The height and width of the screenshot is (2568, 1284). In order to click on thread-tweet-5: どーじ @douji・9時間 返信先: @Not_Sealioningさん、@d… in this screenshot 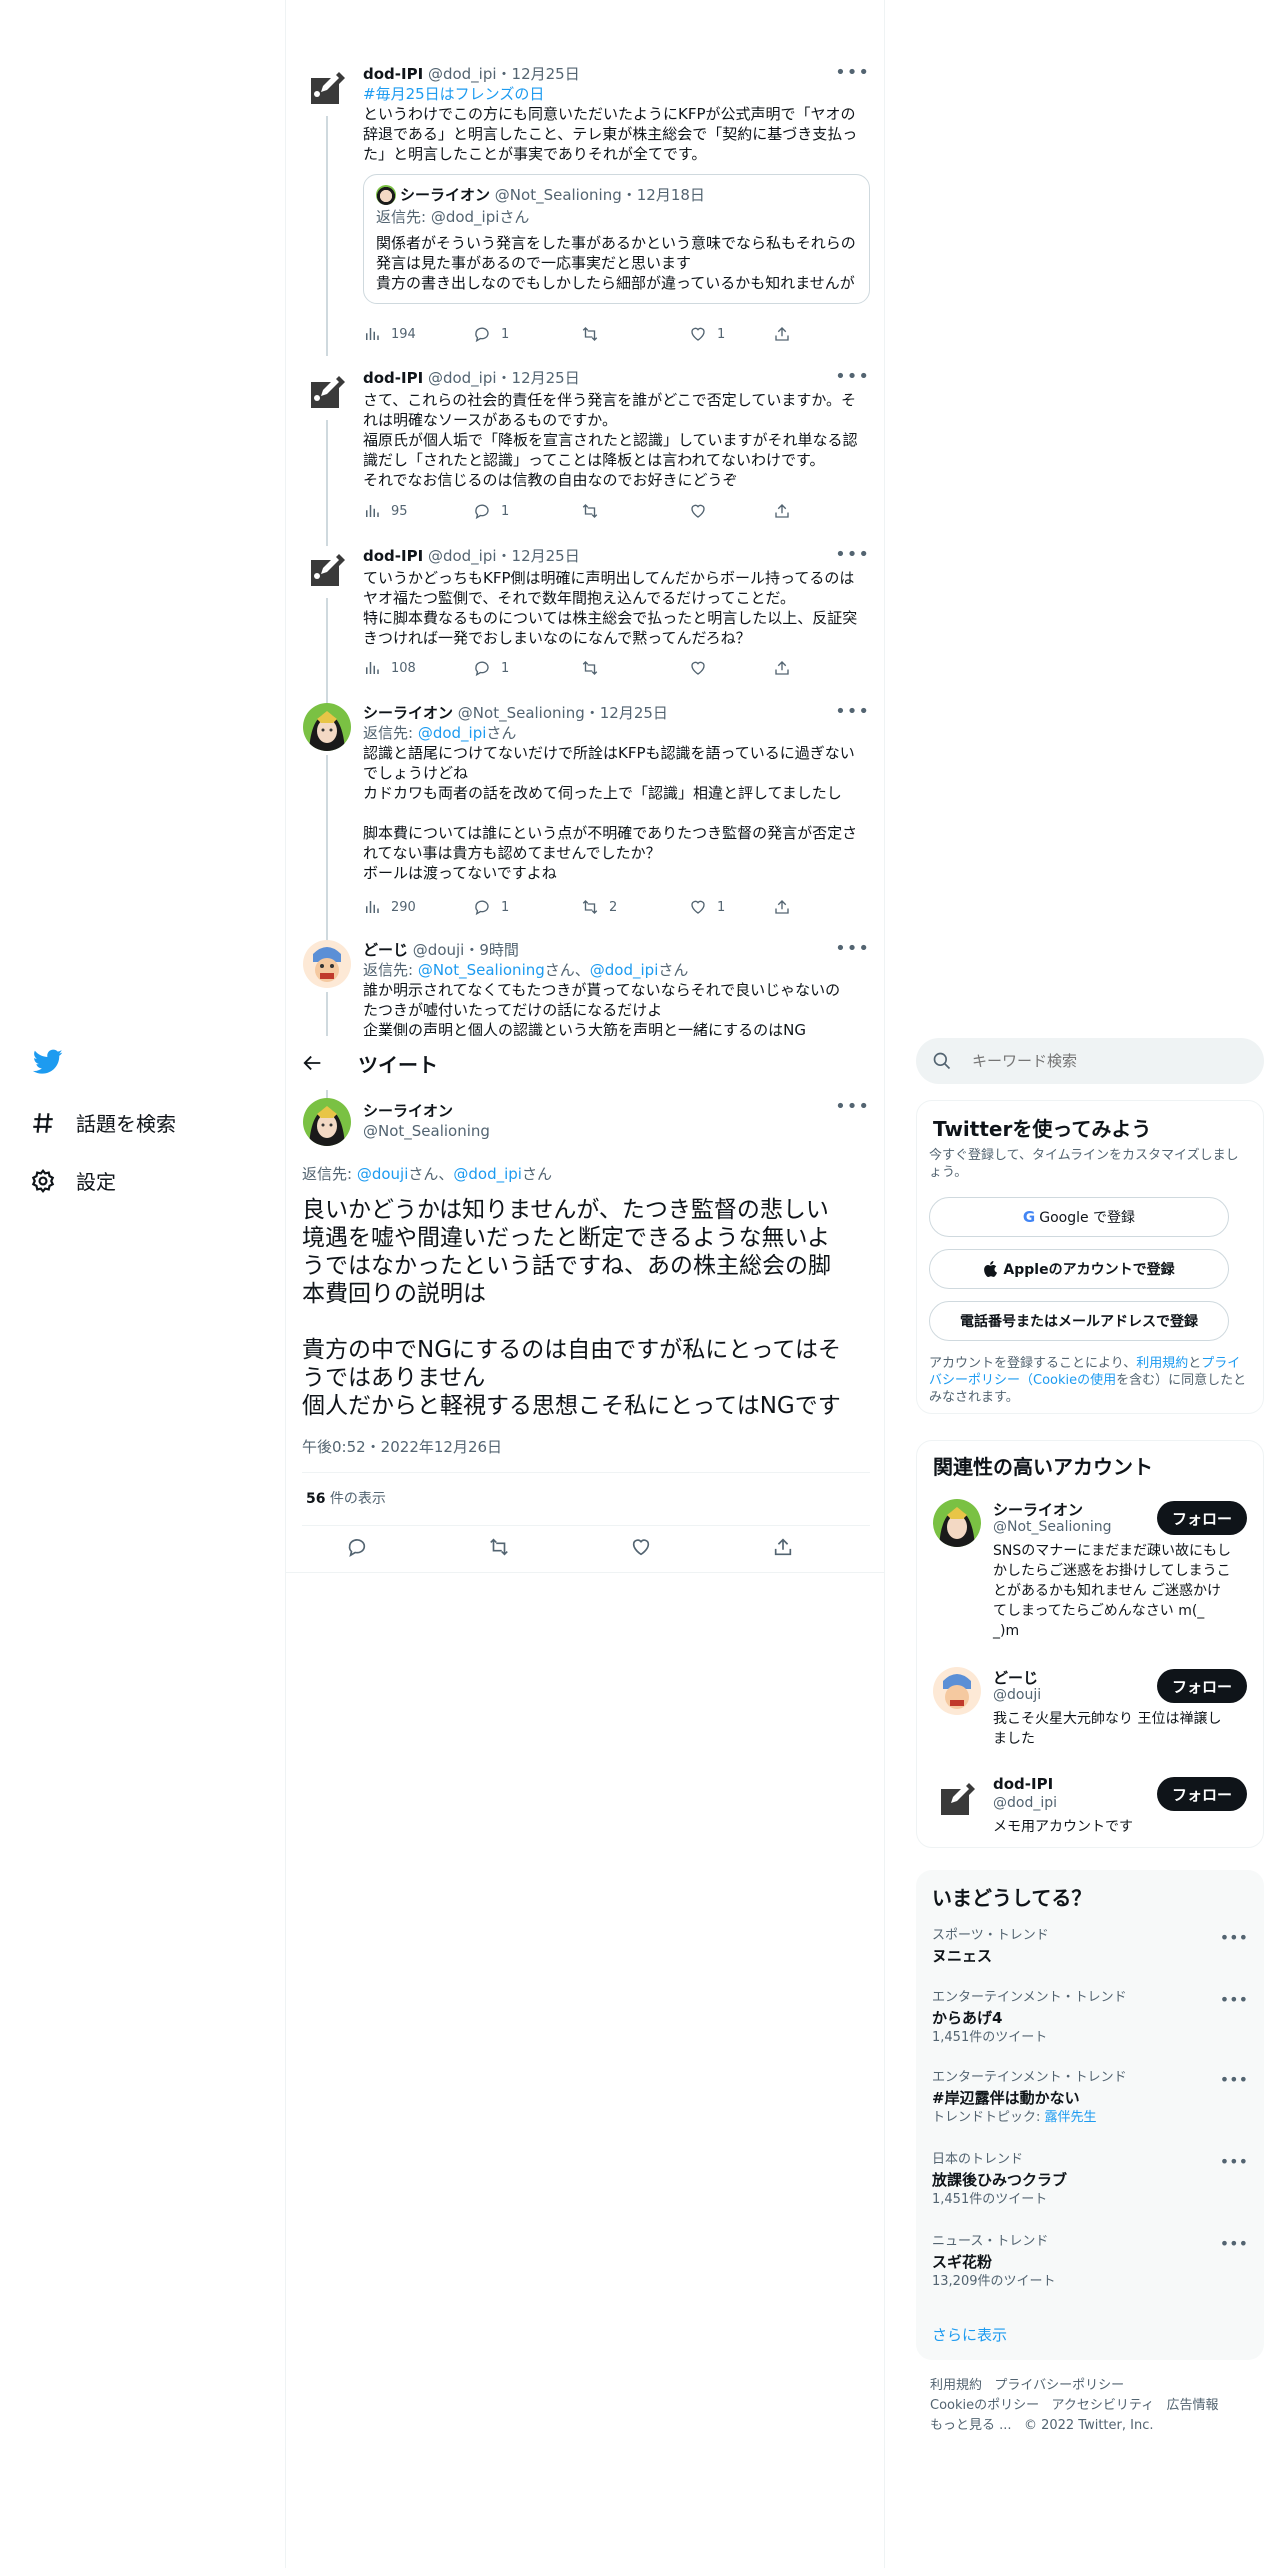, I will do `click(586, 990)`.